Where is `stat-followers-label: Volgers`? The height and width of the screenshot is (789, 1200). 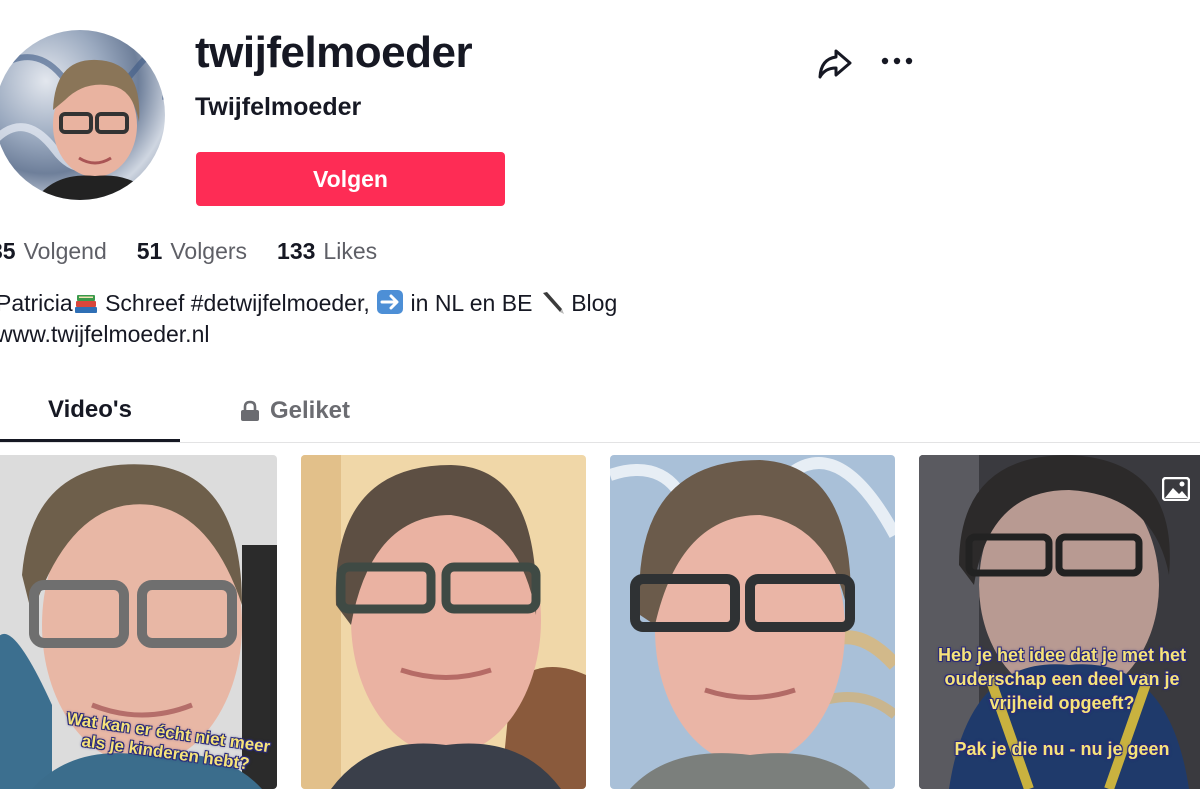
stat-followers-label: Volgers is located at coordinates (209, 251).